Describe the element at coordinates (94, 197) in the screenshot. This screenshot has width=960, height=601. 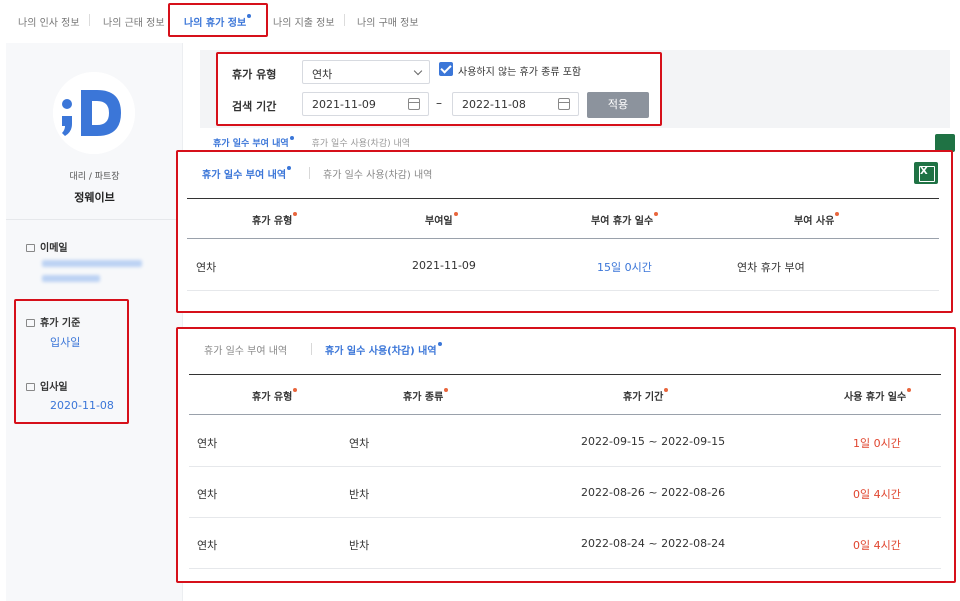
I see `profile-name: 정웨이브` at that location.